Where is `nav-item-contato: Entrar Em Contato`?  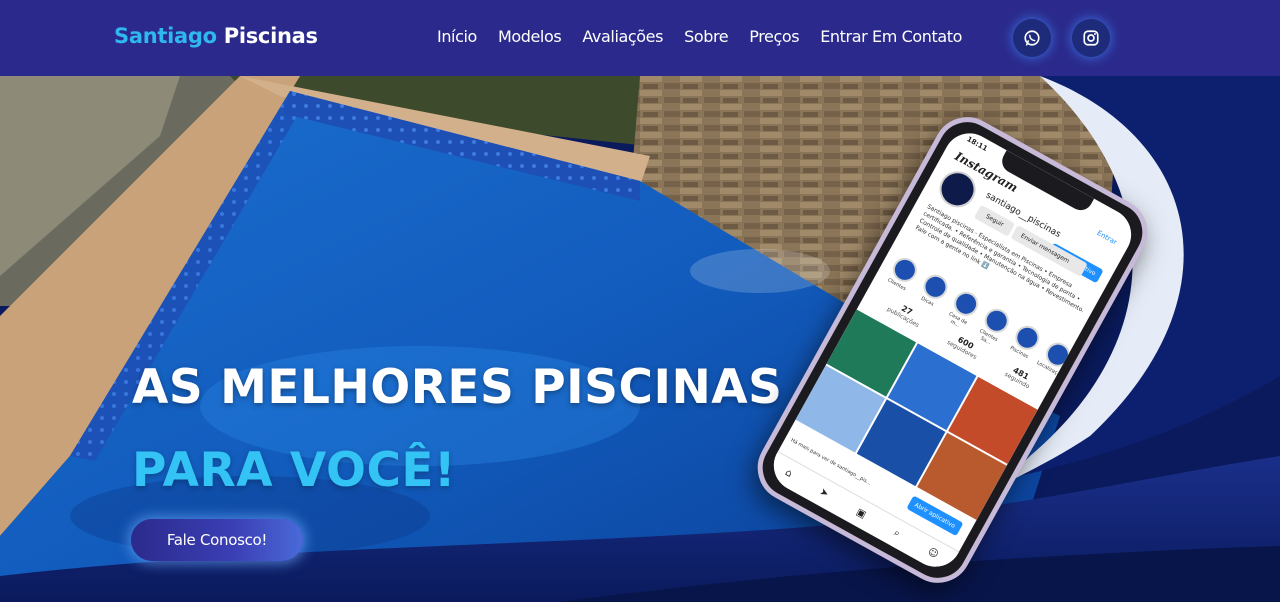 nav-item-contato: Entrar Em Contato is located at coordinates (891, 36).